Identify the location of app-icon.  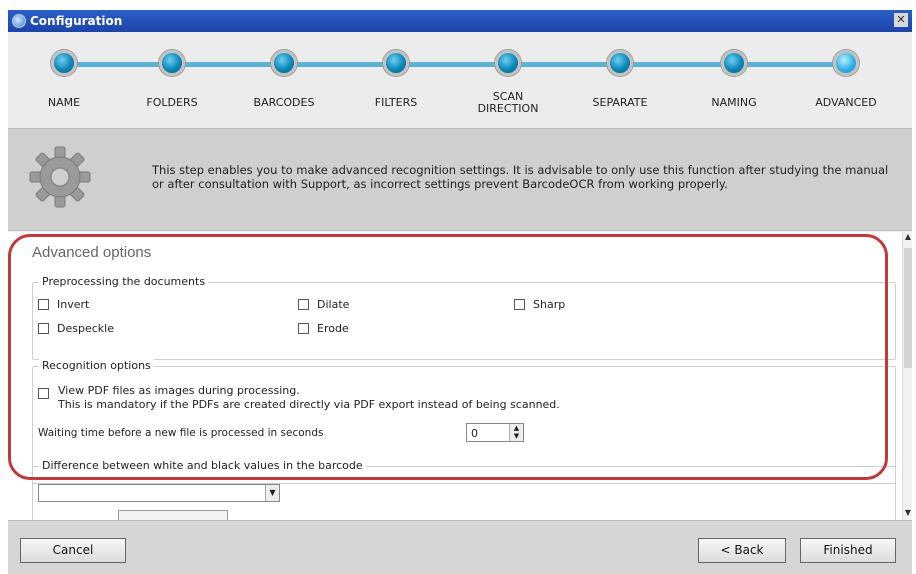
(19, 21).